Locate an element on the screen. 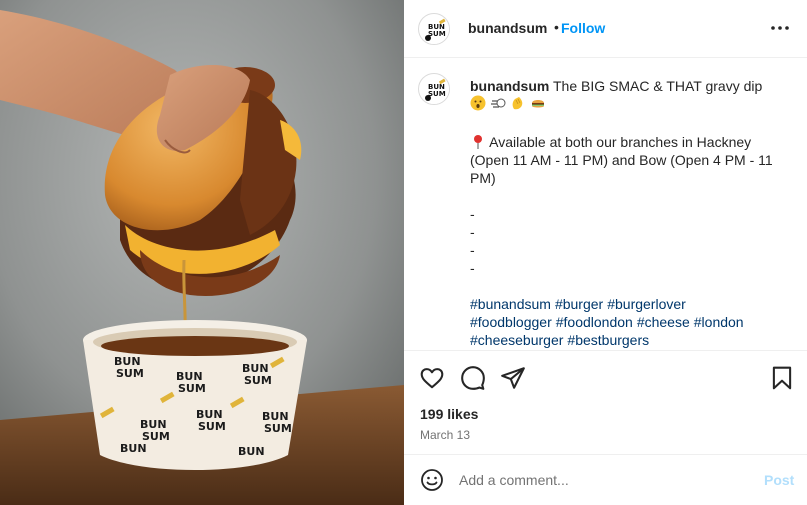 The image size is (807, 505). heart-icon is located at coordinates (432, 378).